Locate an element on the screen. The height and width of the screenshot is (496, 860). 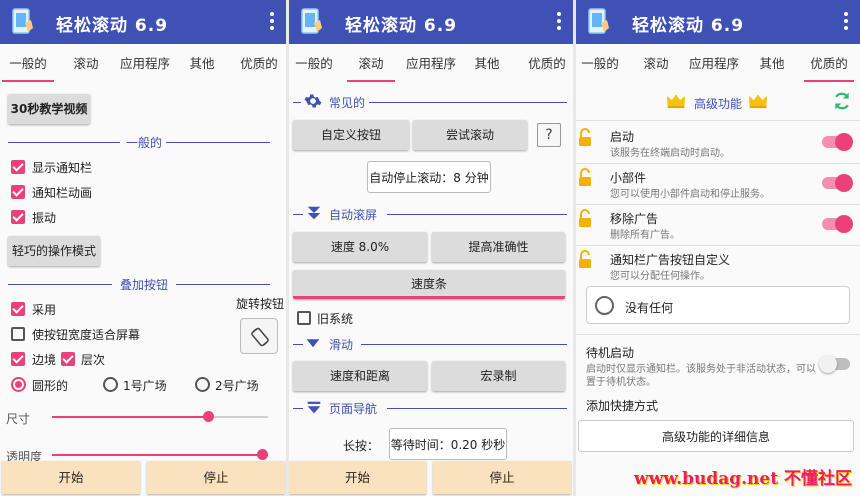
feature-notification-ad-desc: 您可以分配任何操作。 is located at coordinates (660, 276).